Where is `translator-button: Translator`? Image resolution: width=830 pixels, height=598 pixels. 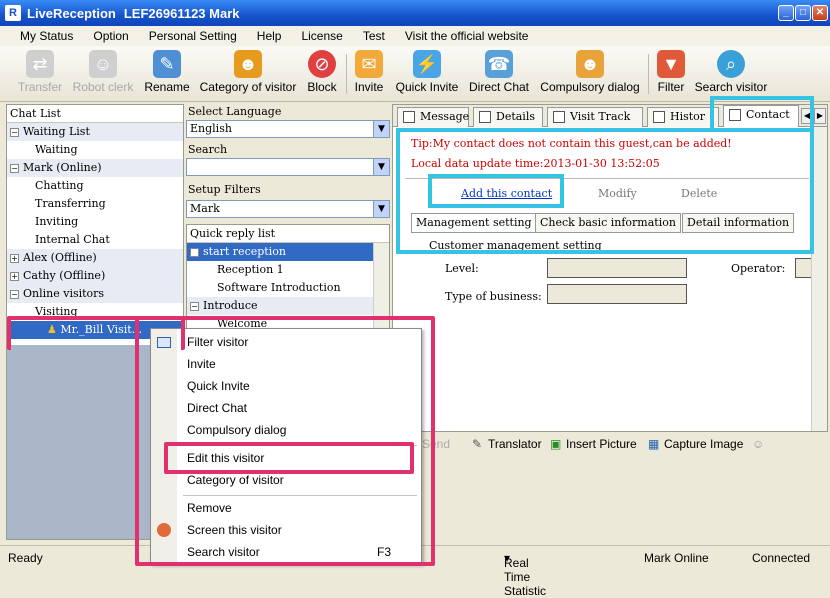
translator-button: Translator is located at coordinates (515, 444).